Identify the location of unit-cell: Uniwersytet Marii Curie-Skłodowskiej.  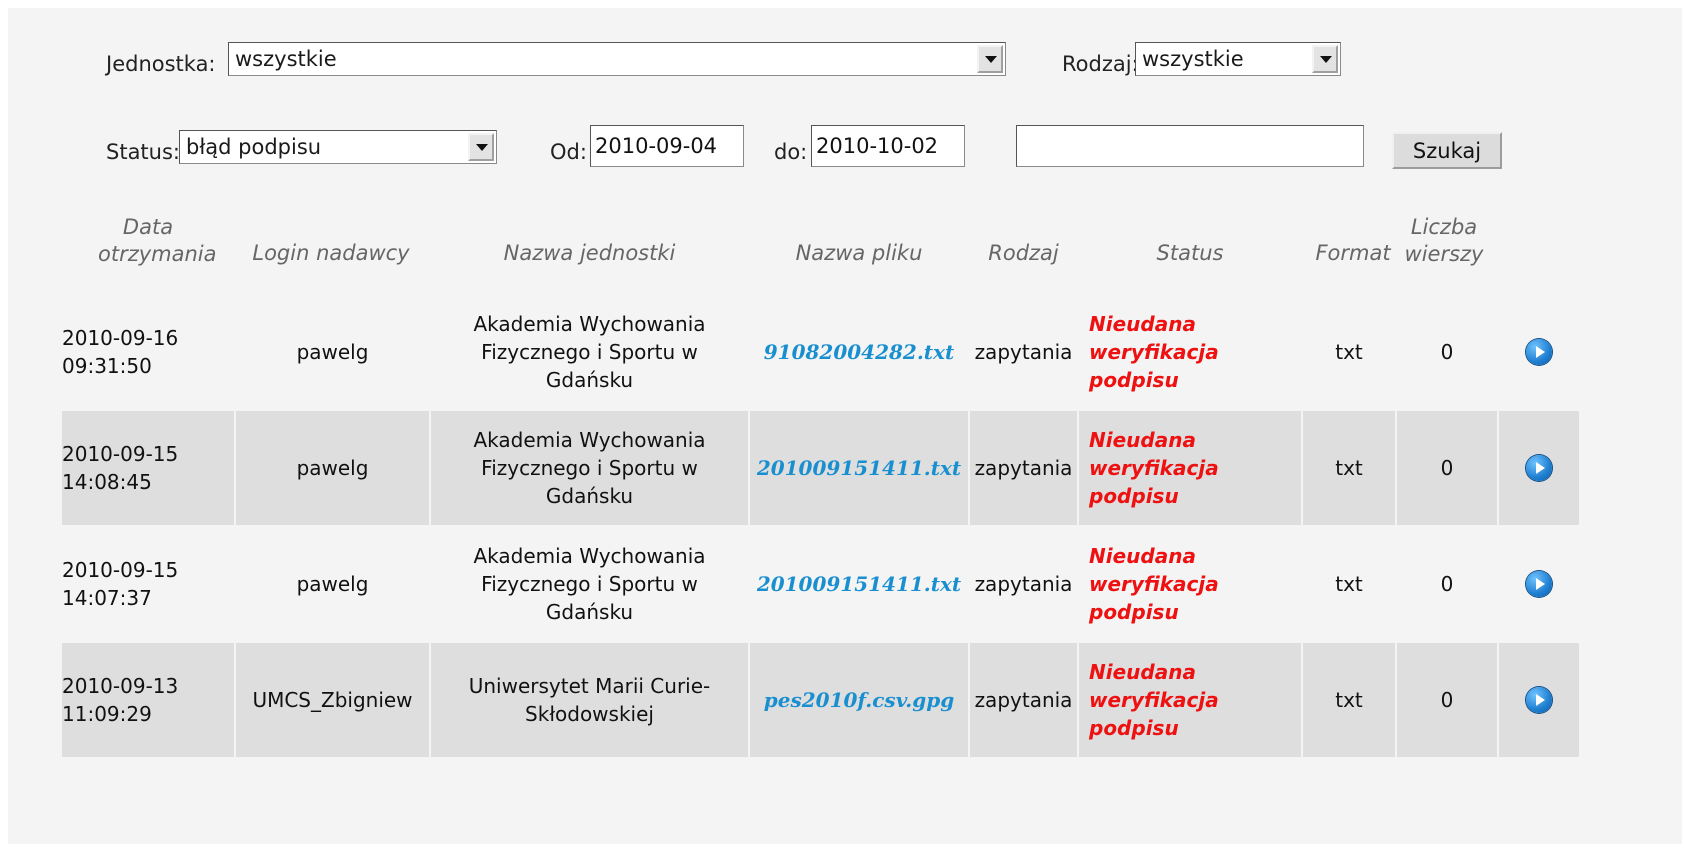
(589, 700).